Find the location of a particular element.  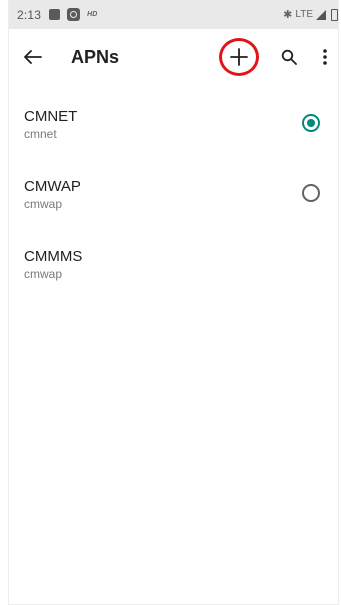

search-button is located at coordinates (289, 57).